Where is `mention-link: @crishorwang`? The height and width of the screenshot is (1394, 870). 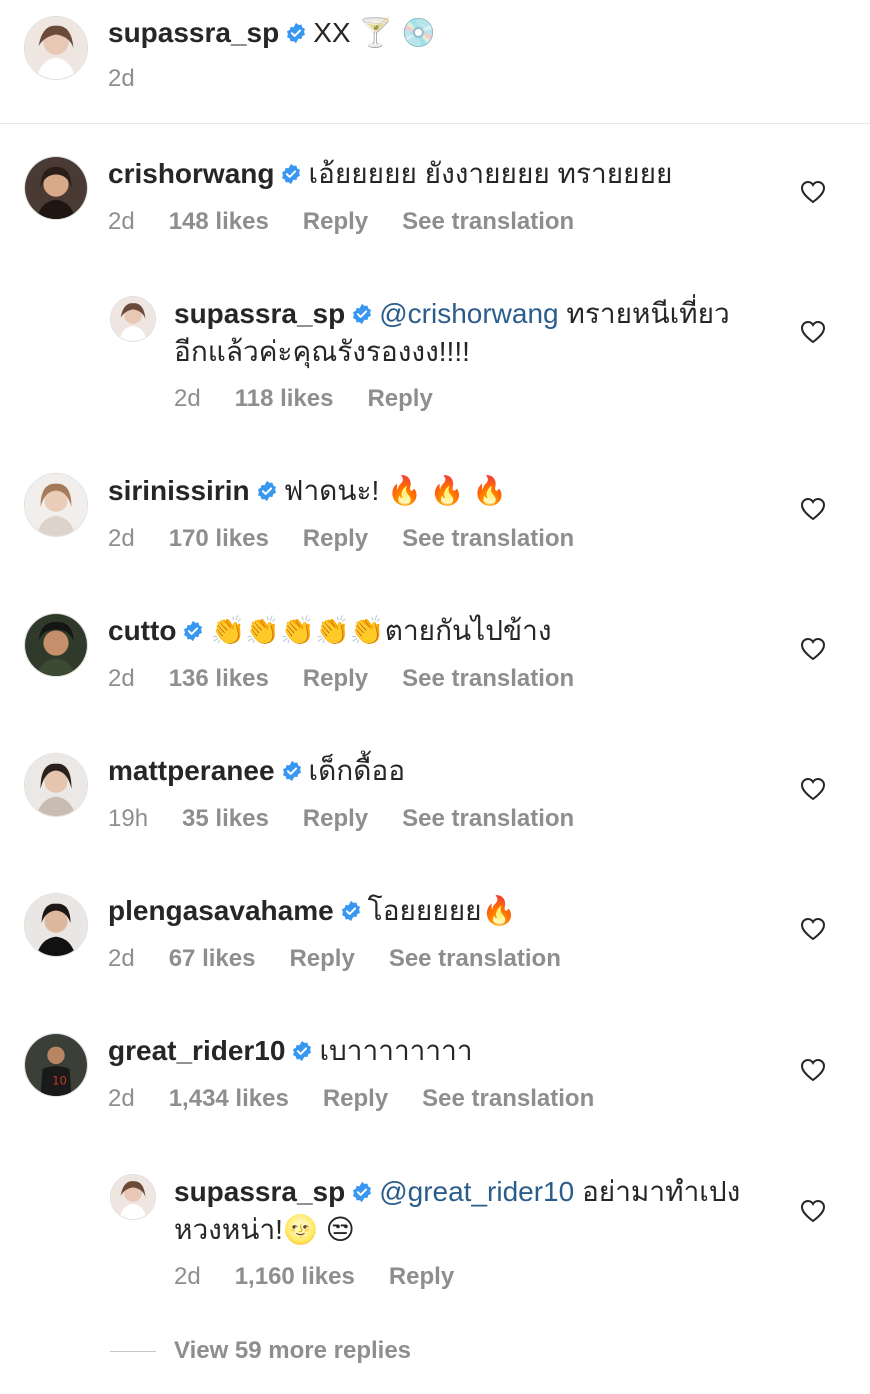 mention-link: @crishorwang is located at coordinates (468, 313).